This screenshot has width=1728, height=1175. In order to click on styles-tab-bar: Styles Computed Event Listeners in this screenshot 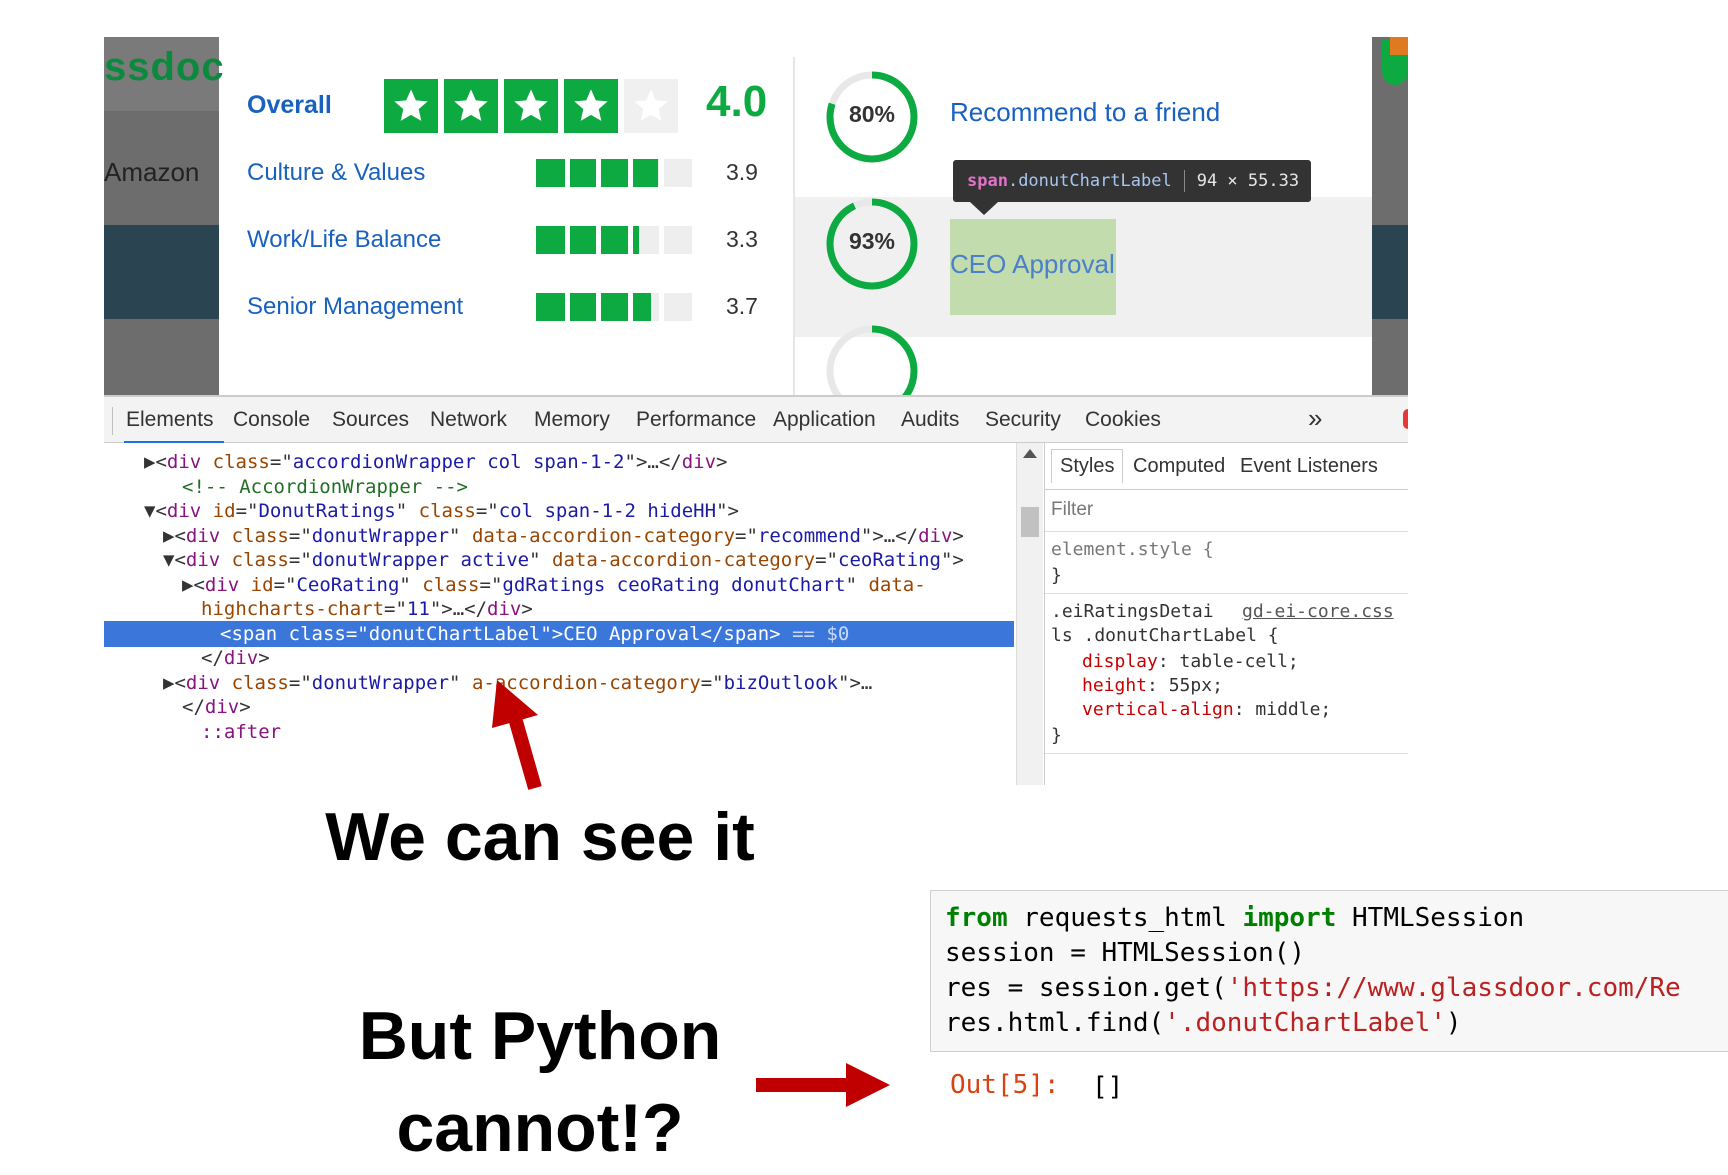, I will do `click(1226, 466)`.